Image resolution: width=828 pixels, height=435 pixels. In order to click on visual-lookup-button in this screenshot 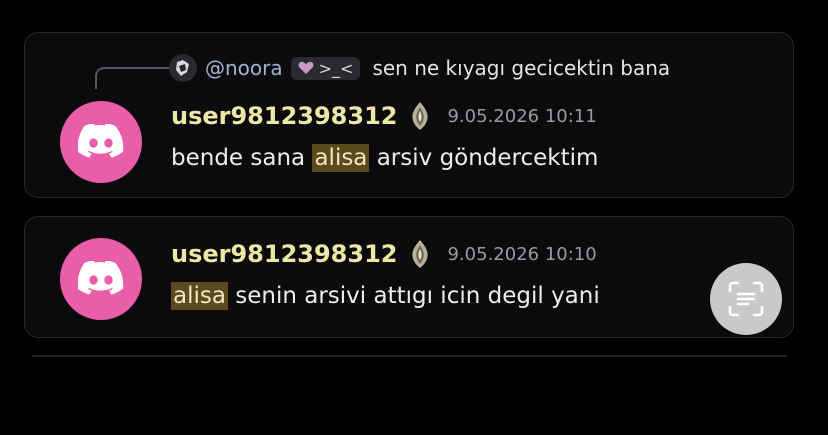, I will do `click(746, 299)`.